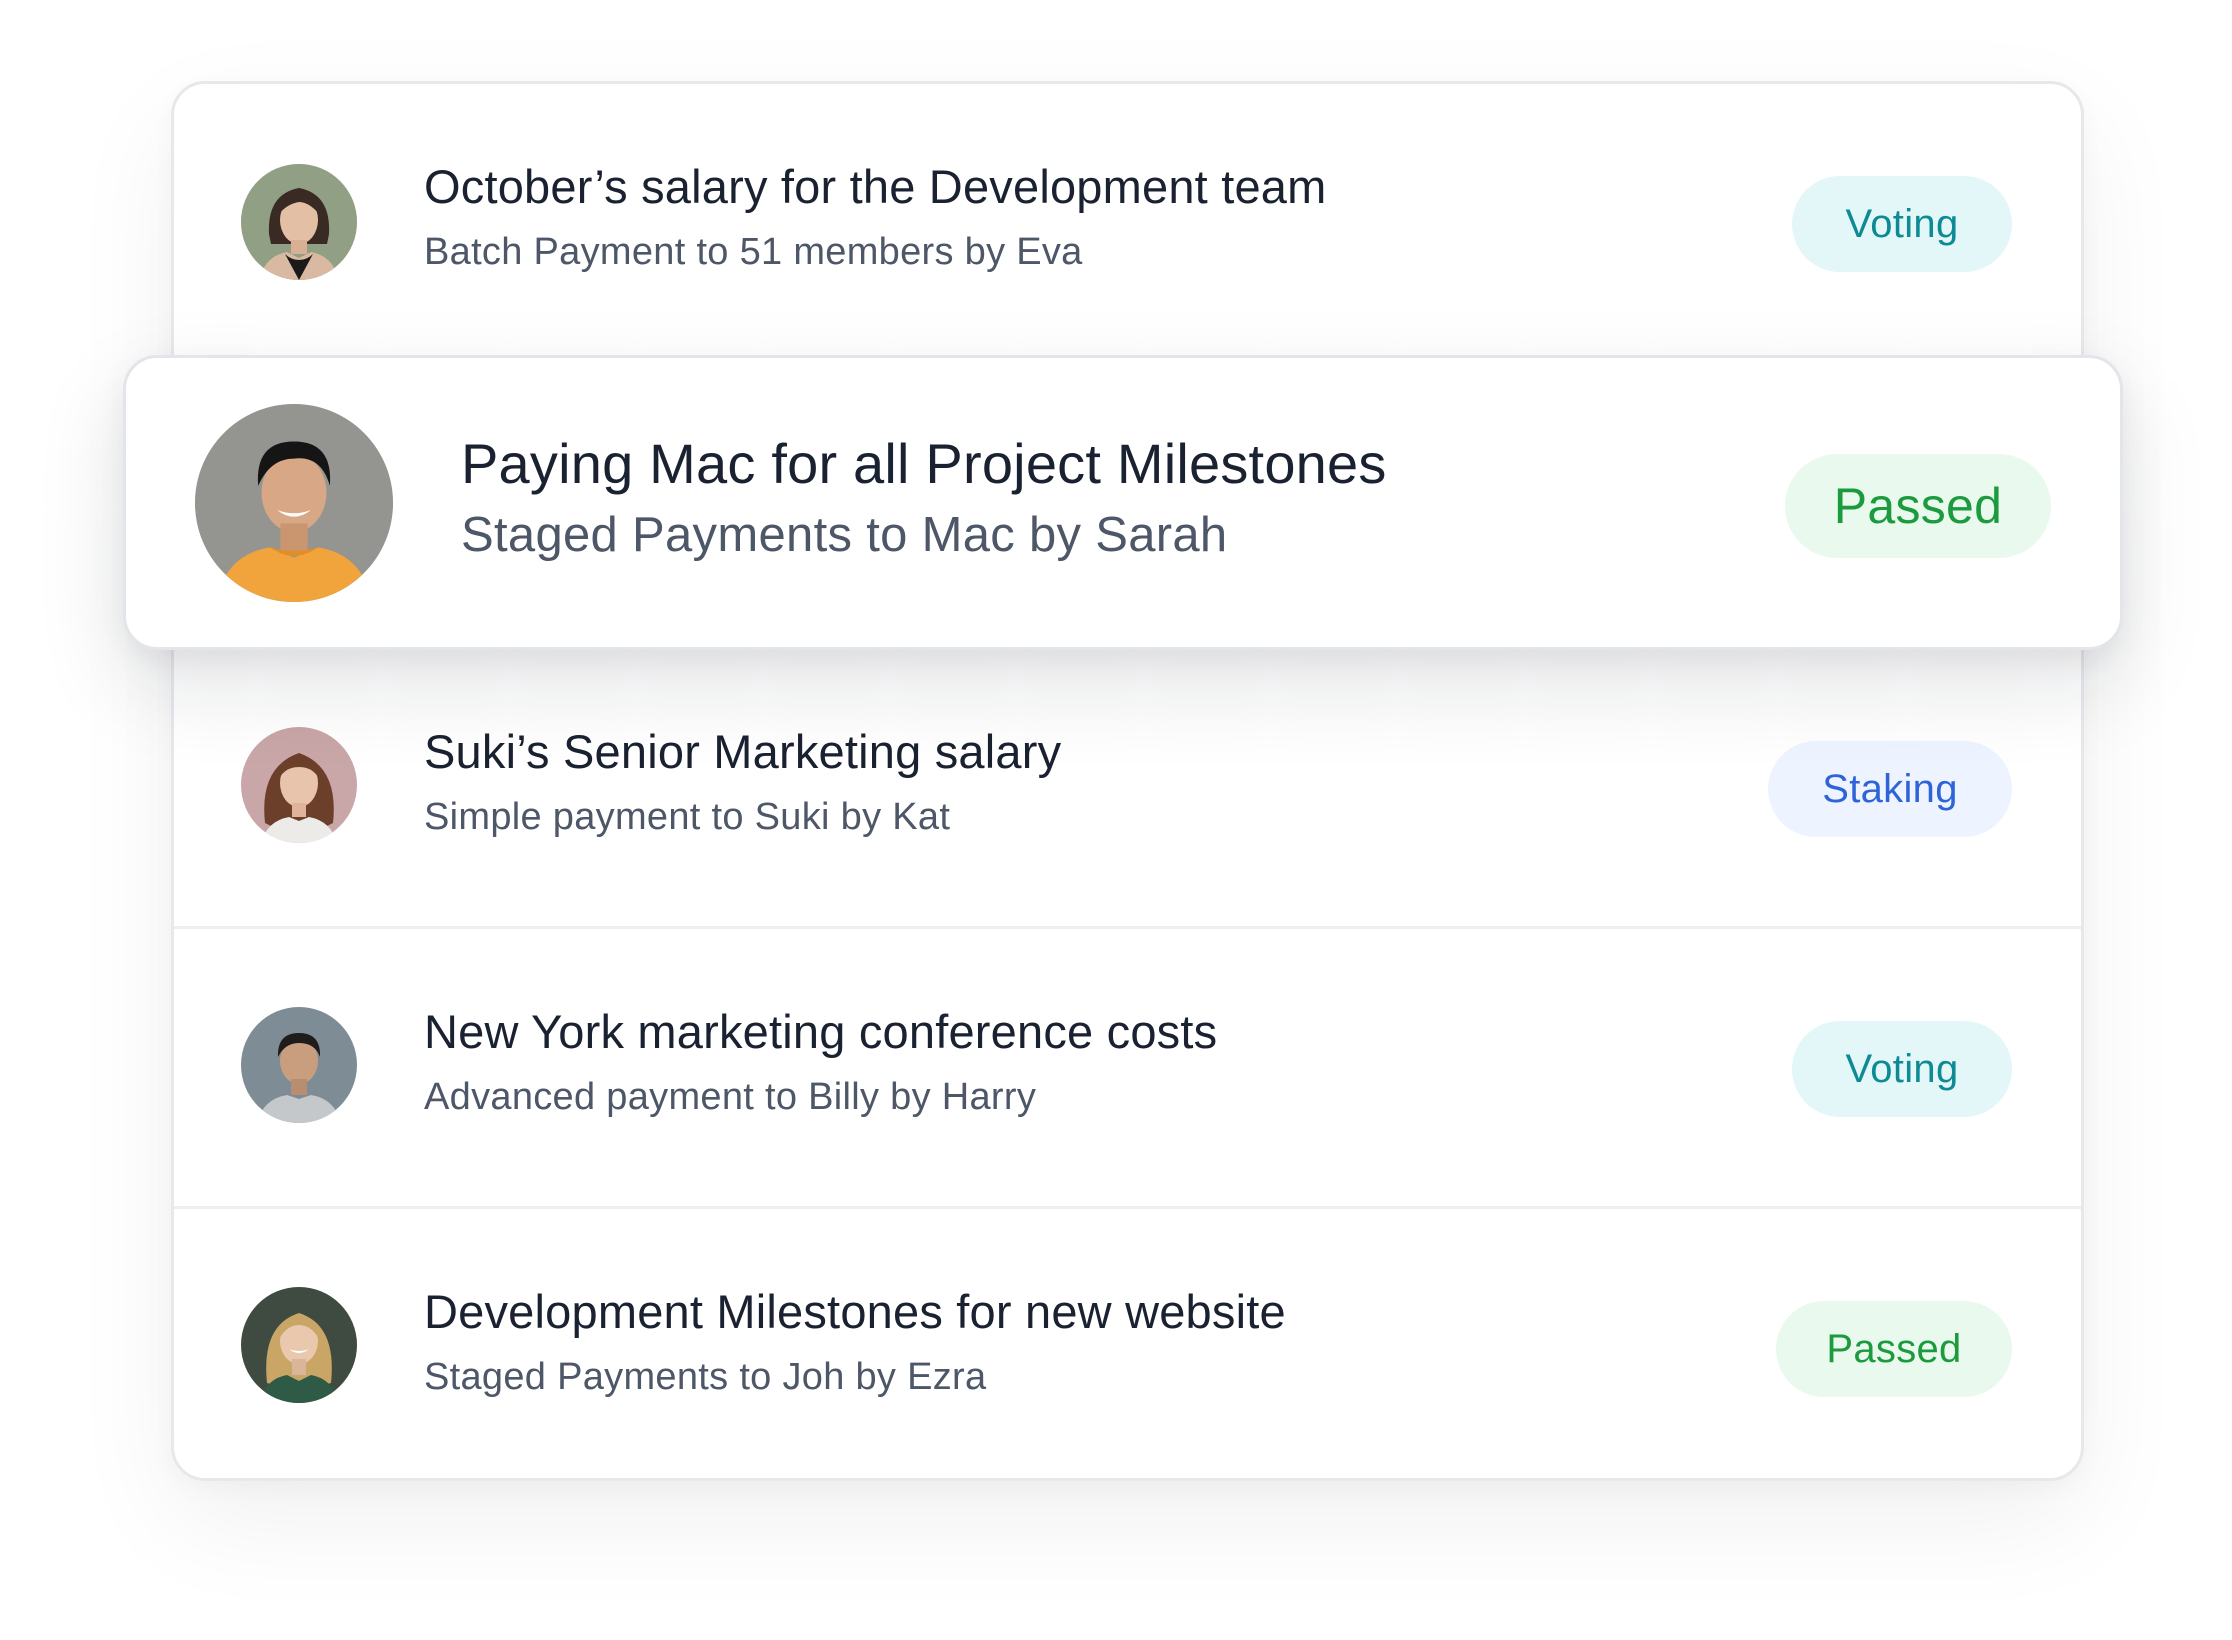 This screenshot has height=1640, width=2232. What do you see at coordinates (821, 1031) in the screenshot?
I see `item-title: New York marketing conference costs` at bounding box center [821, 1031].